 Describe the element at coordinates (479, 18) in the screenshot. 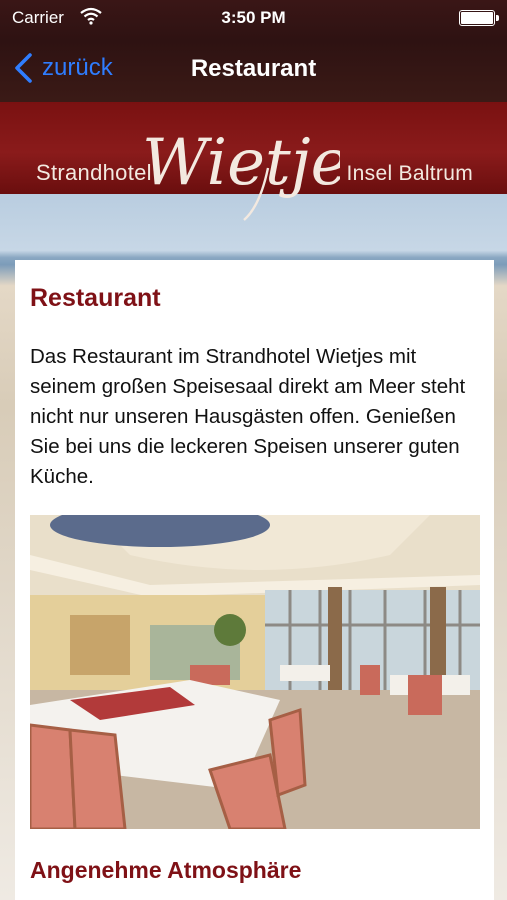

I see `battery-icon` at that location.